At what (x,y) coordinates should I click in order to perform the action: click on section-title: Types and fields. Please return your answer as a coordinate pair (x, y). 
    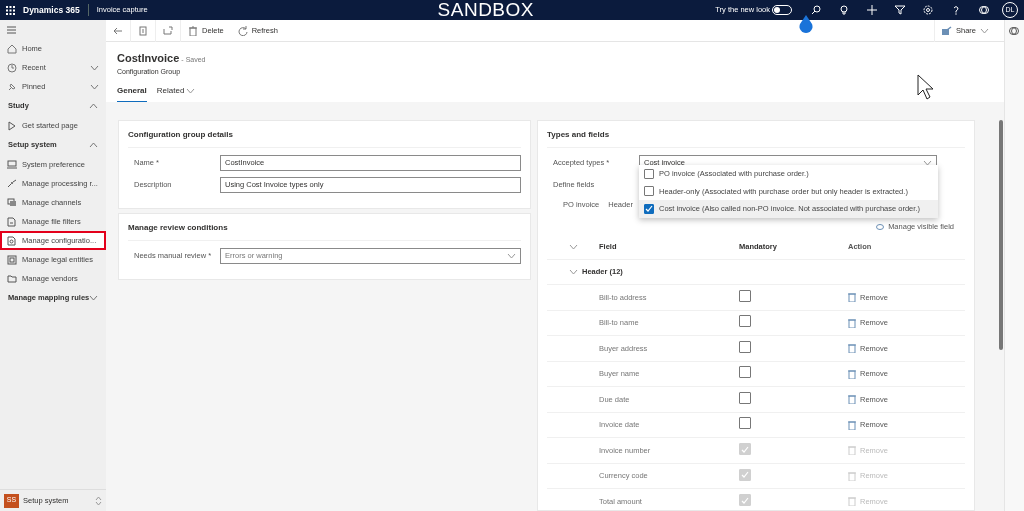
    Looking at the image, I should click on (756, 138).